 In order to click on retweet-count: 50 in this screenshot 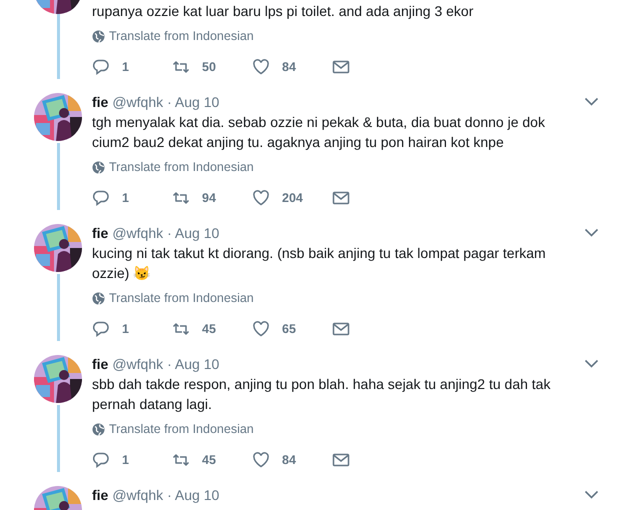, I will do `click(209, 67)`.